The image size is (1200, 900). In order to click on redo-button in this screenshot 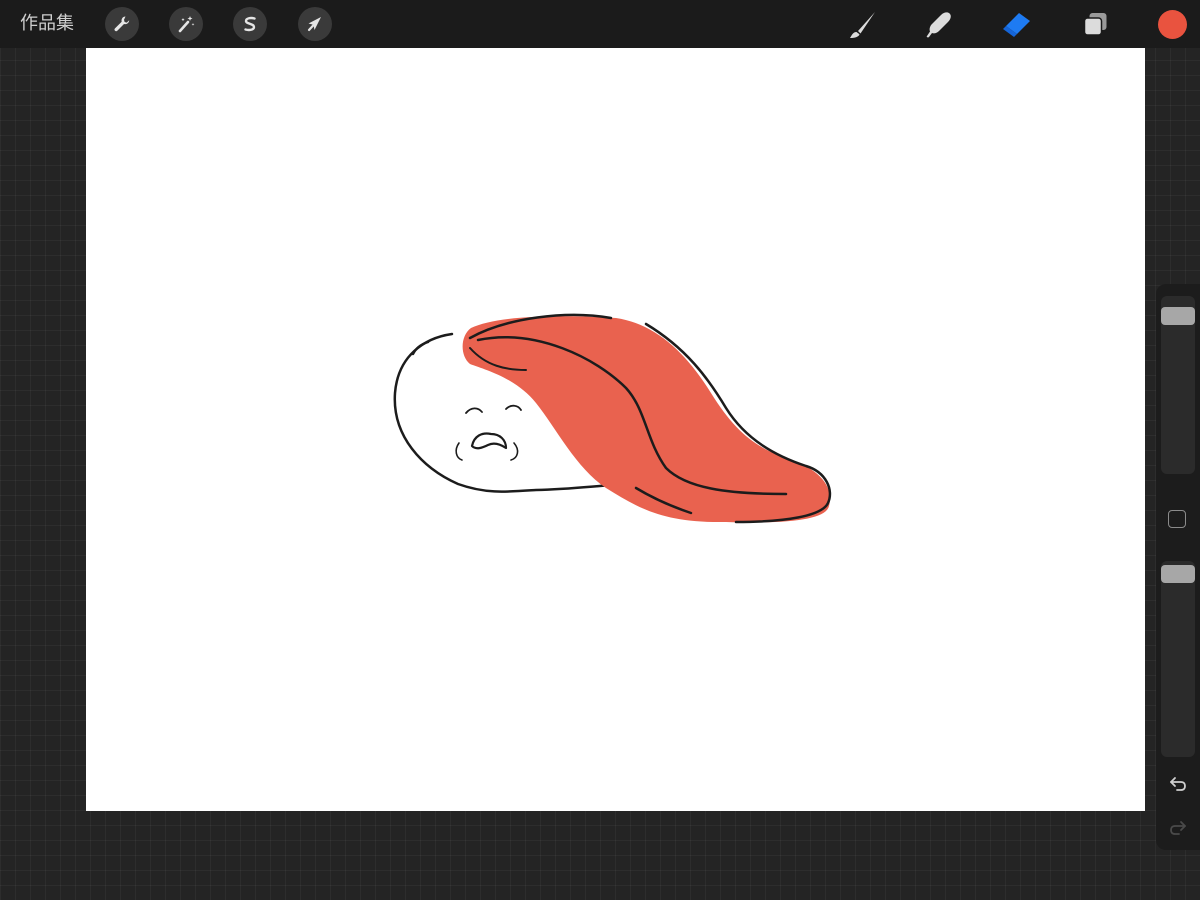, I will do `click(1178, 828)`.